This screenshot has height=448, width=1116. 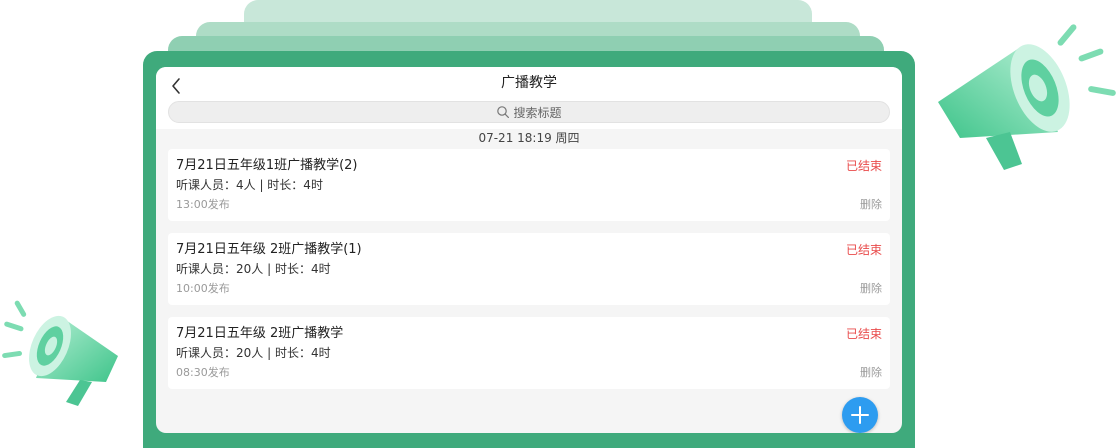 What do you see at coordinates (249, 185) in the screenshot?
I see `item-meta: 听课人员：4人 | 时长：4时` at bounding box center [249, 185].